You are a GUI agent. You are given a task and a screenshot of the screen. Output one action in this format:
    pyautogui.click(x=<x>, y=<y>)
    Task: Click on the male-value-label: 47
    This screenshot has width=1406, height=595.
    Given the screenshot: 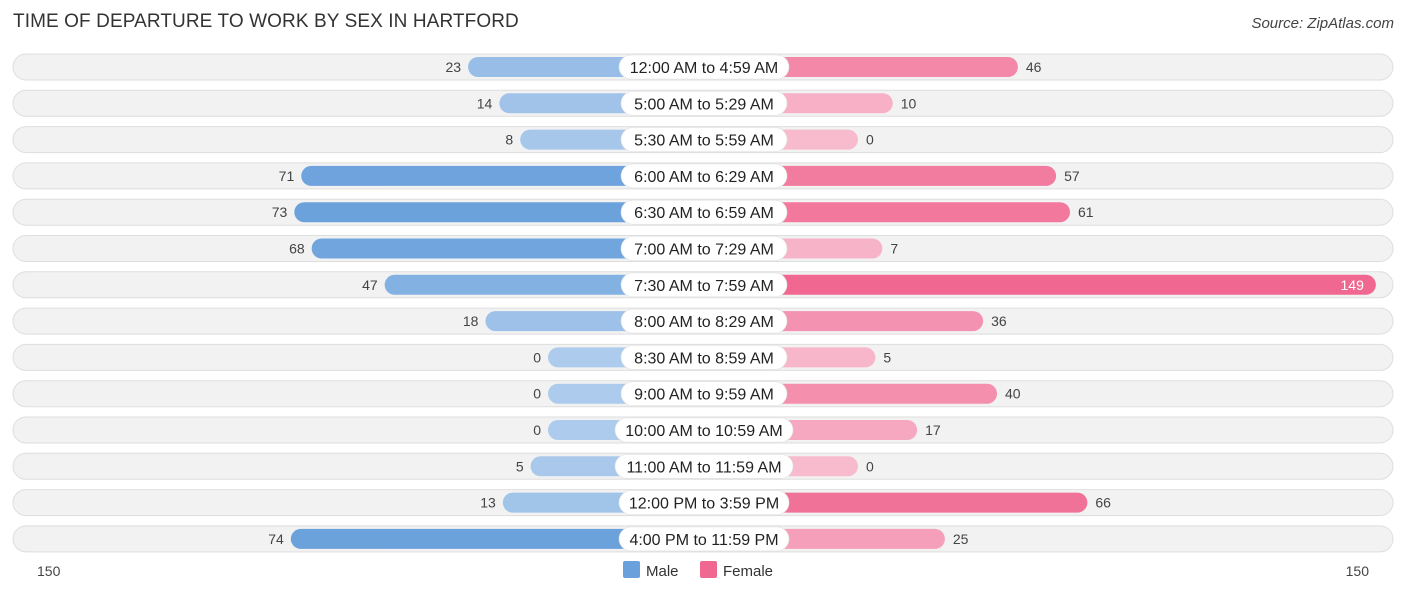 What is the action you would take?
    pyautogui.click(x=370, y=285)
    